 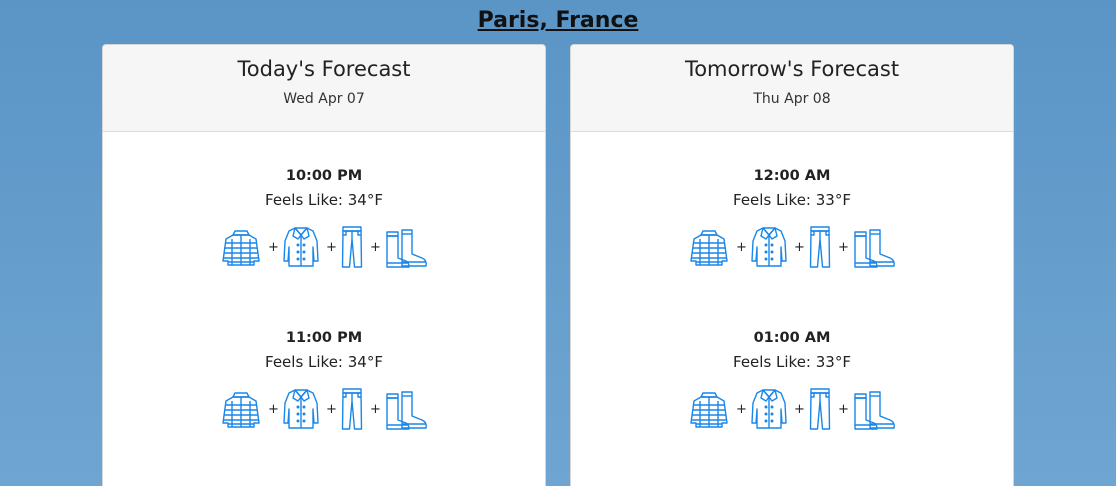 I want to click on card-header: Today's Forecast Wed Apr 07, so click(x=324, y=88).